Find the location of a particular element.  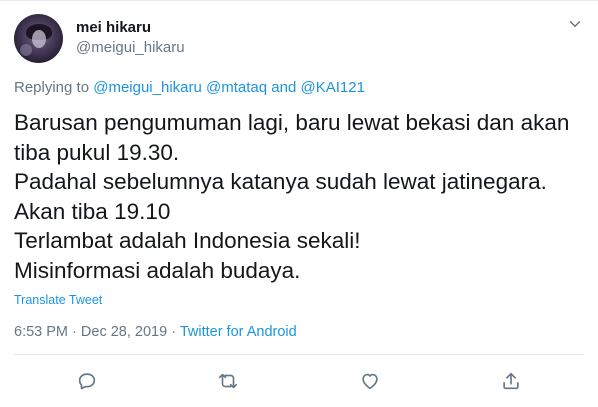

reply-icon is located at coordinates (88, 382).